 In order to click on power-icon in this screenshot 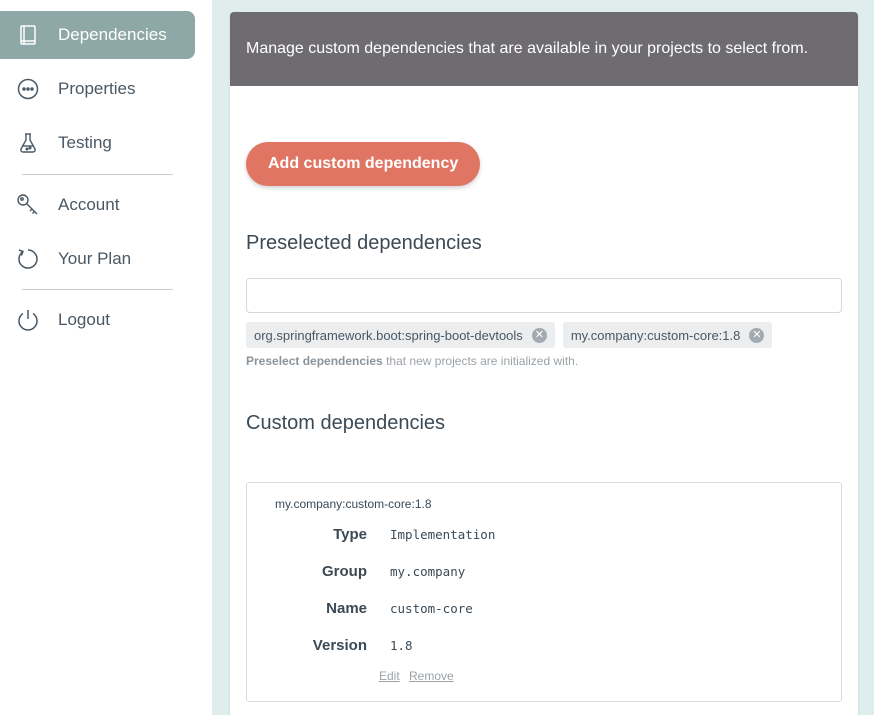, I will do `click(28, 320)`.